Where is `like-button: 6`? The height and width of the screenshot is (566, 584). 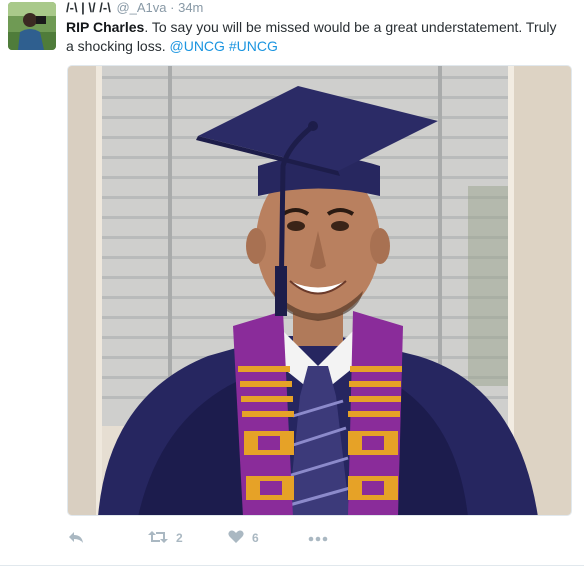
like-button: 6 is located at coordinates (243, 538).